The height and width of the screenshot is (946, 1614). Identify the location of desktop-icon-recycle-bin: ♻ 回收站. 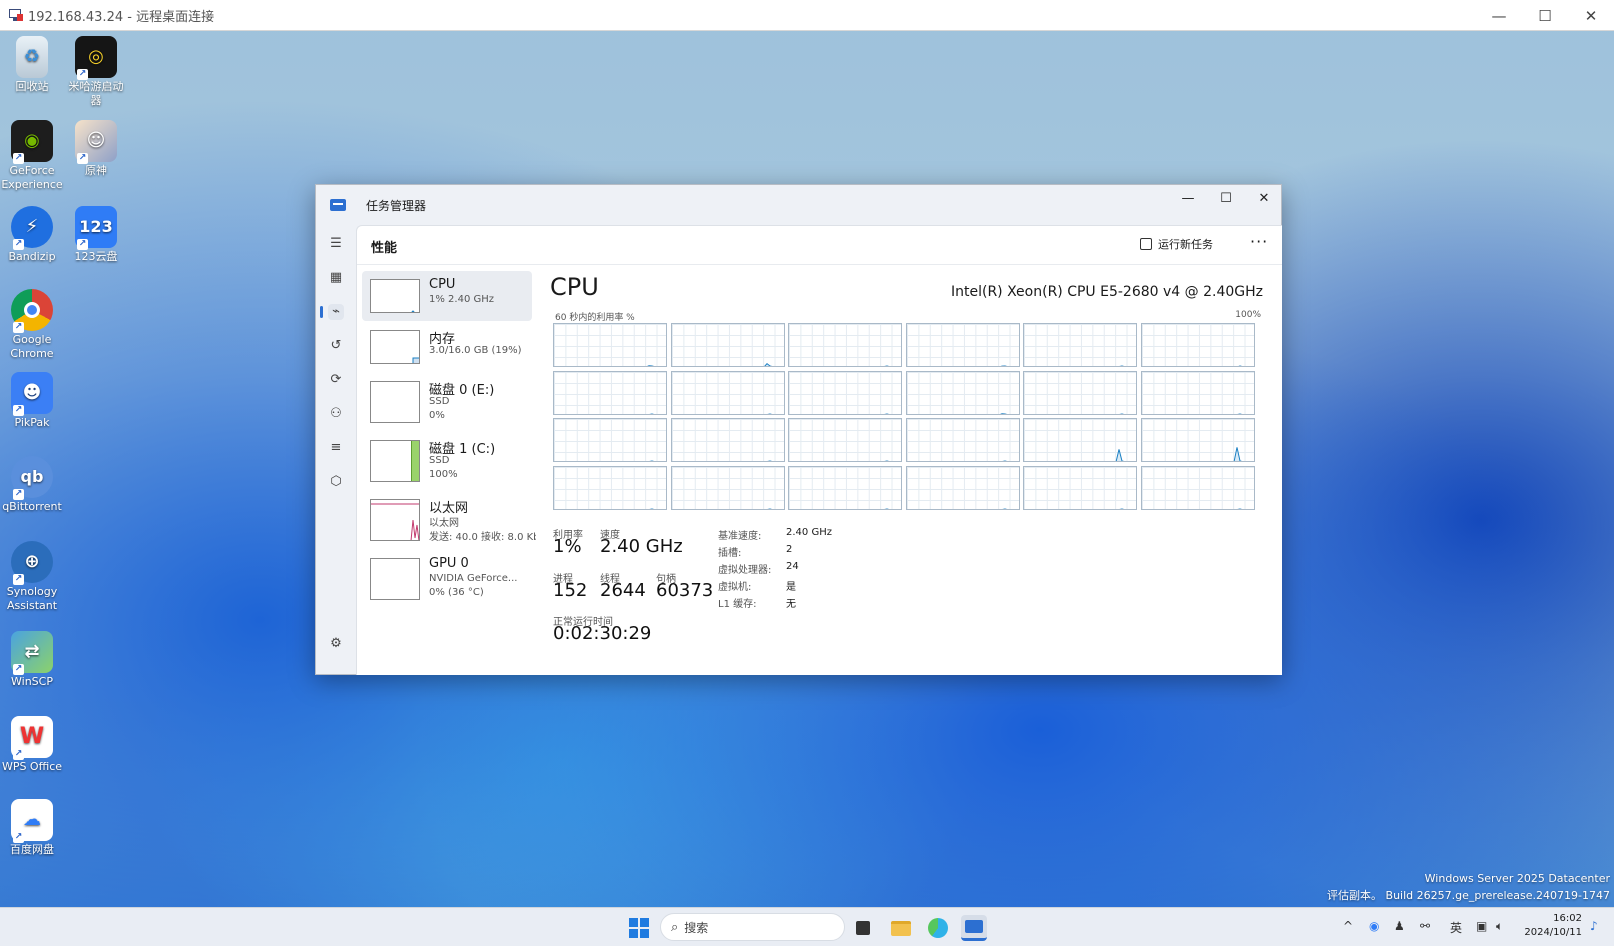
(32, 65).